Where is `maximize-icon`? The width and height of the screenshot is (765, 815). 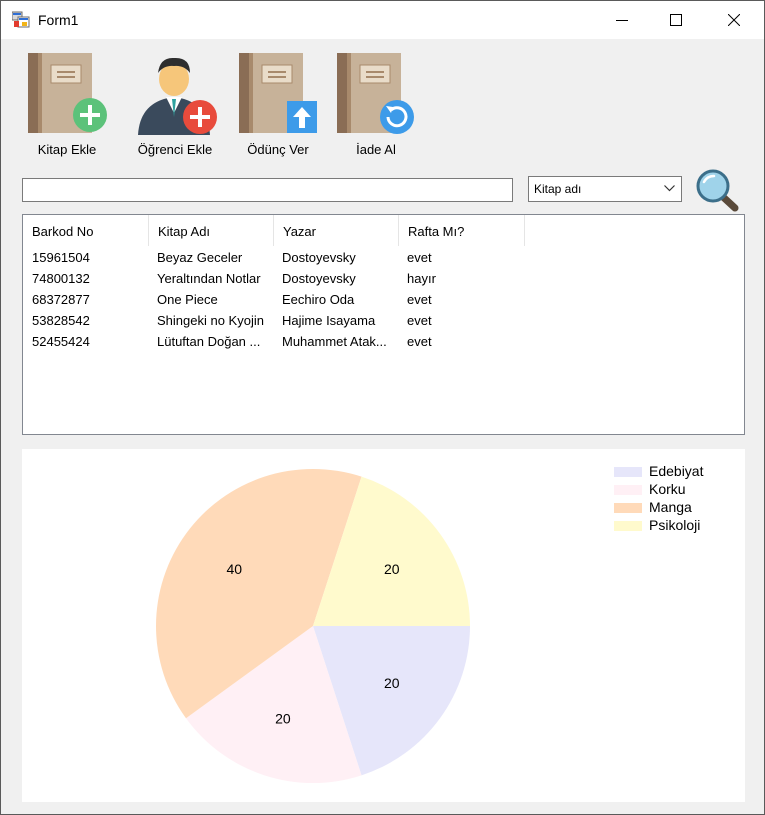
maximize-icon is located at coordinates (676, 20).